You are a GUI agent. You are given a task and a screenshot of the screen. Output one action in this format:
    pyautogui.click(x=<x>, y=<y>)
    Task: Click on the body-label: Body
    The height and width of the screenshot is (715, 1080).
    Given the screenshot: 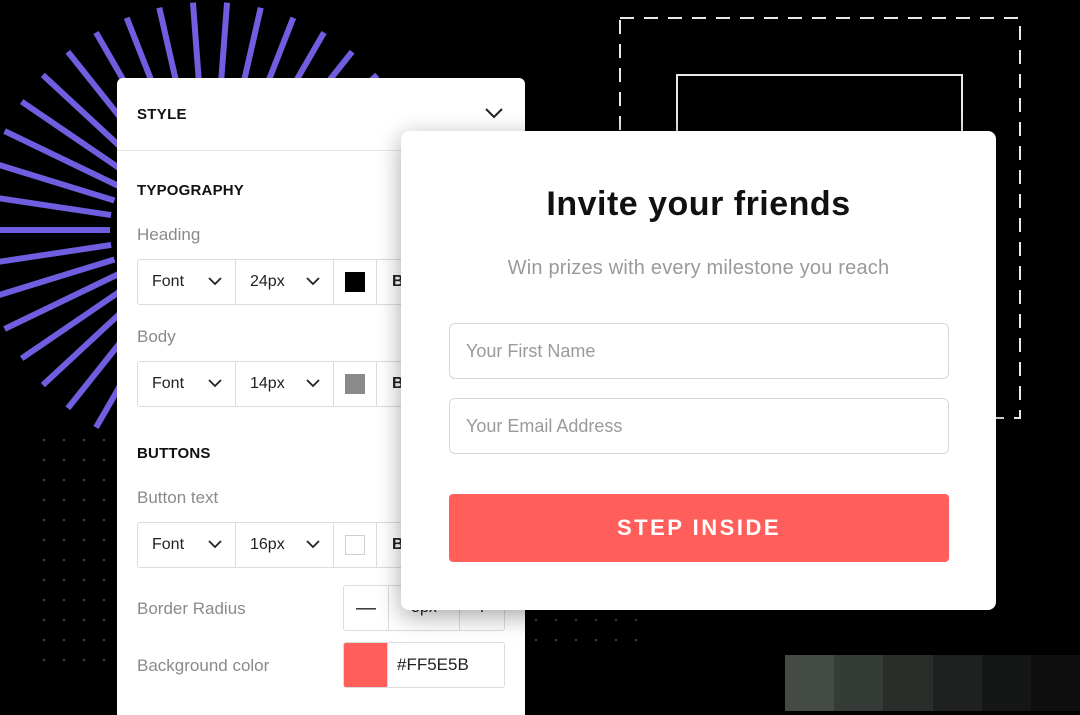 What is the action you would take?
    pyautogui.click(x=156, y=336)
    